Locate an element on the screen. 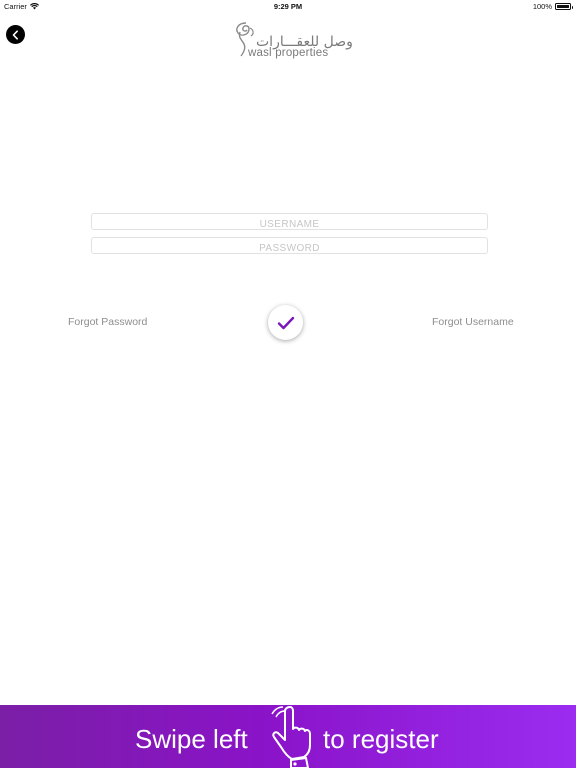 The image size is (576, 768). wasl-logo: وصل للعقـــارات wasl properties is located at coordinates (293, 41).